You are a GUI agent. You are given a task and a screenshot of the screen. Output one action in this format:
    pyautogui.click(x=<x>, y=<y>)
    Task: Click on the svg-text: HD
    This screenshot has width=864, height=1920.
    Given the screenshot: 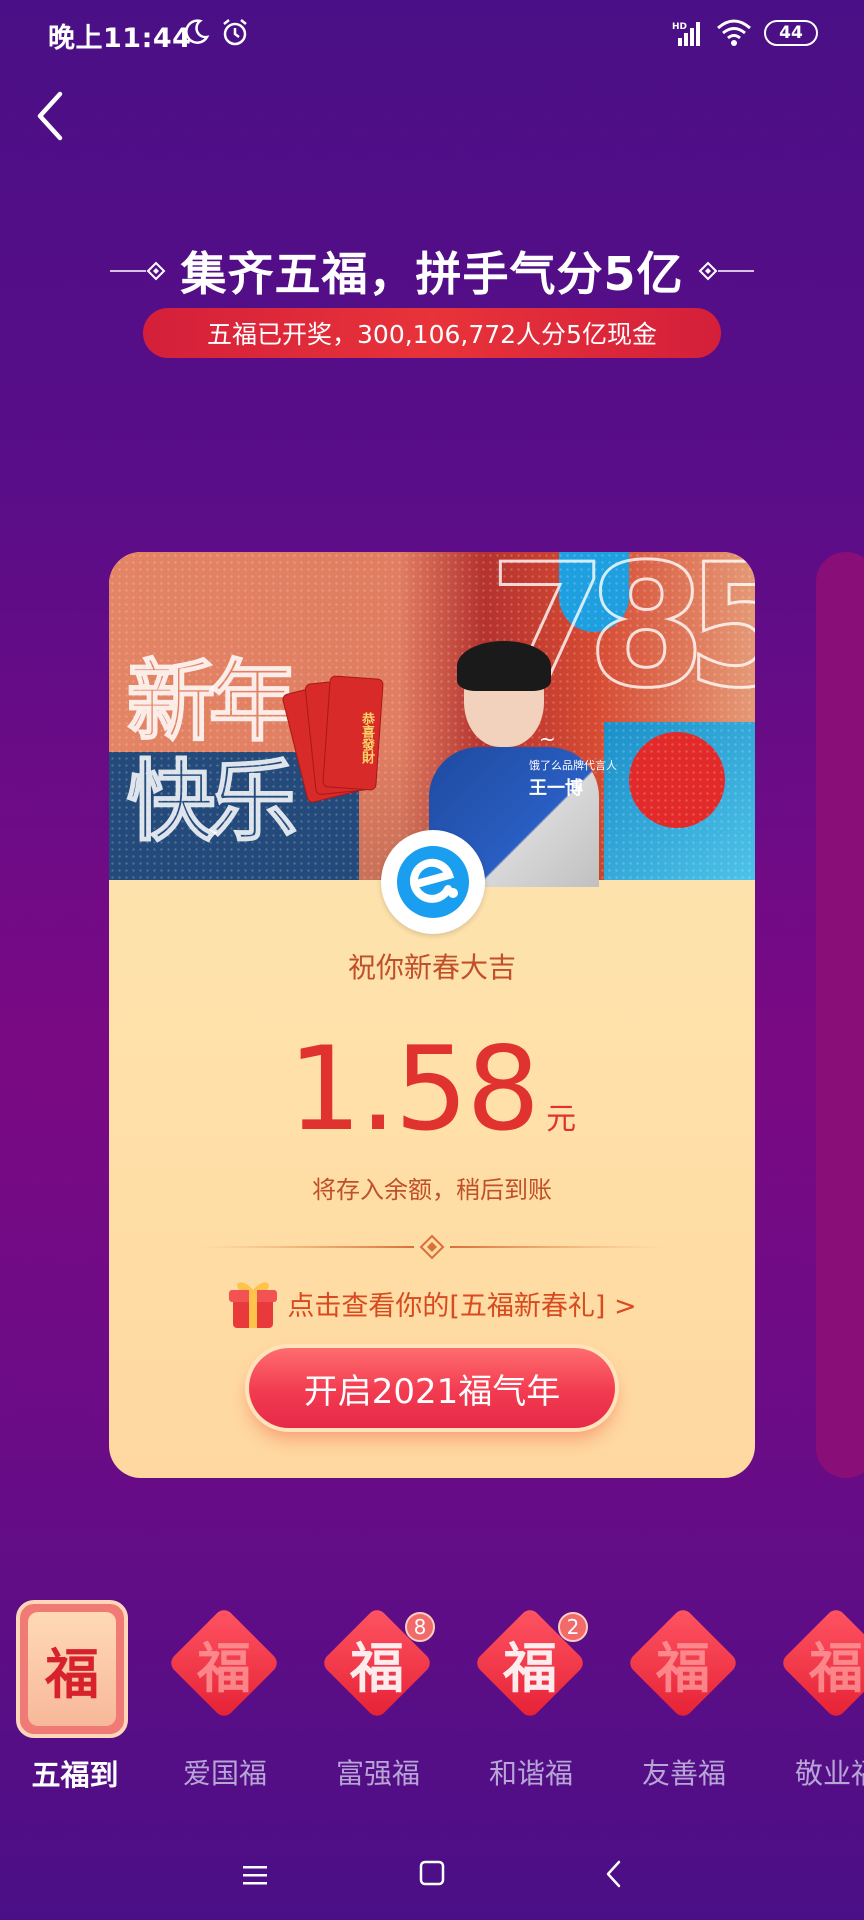 What is the action you would take?
    pyautogui.click(x=679, y=27)
    